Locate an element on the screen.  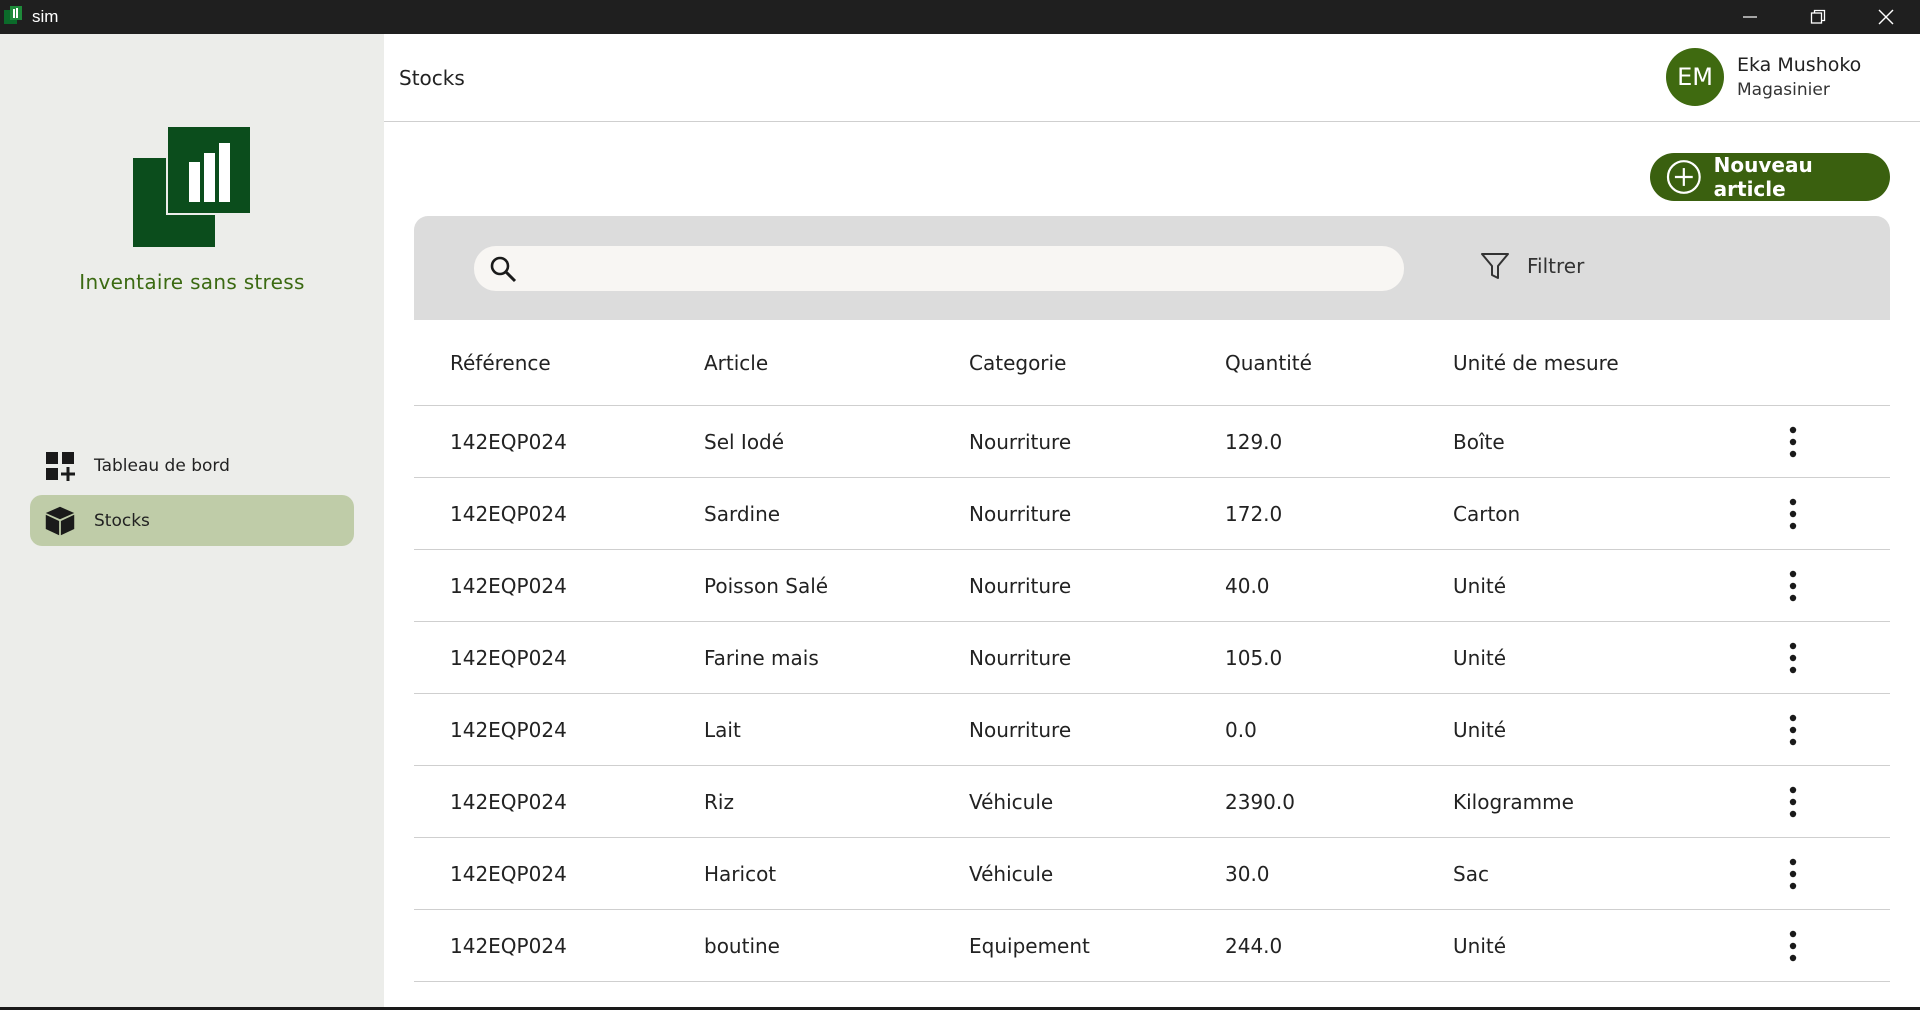
cell-quantity: 0.0 is located at coordinates (1241, 729).